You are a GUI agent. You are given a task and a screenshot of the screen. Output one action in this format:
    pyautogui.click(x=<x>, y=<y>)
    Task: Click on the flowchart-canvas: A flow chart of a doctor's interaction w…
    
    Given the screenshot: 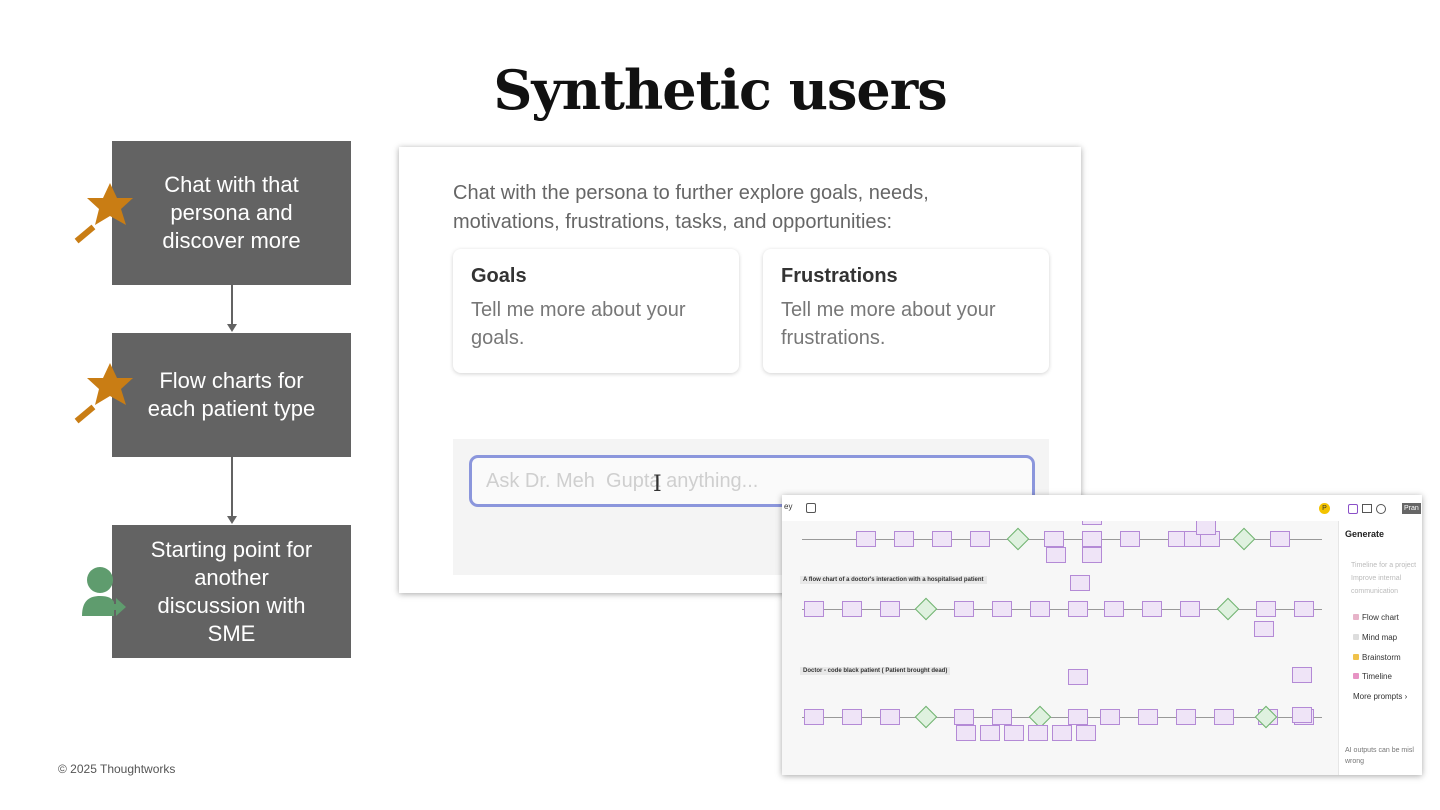 What is the action you would take?
    pyautogui.click(x=1060, y=635)
    